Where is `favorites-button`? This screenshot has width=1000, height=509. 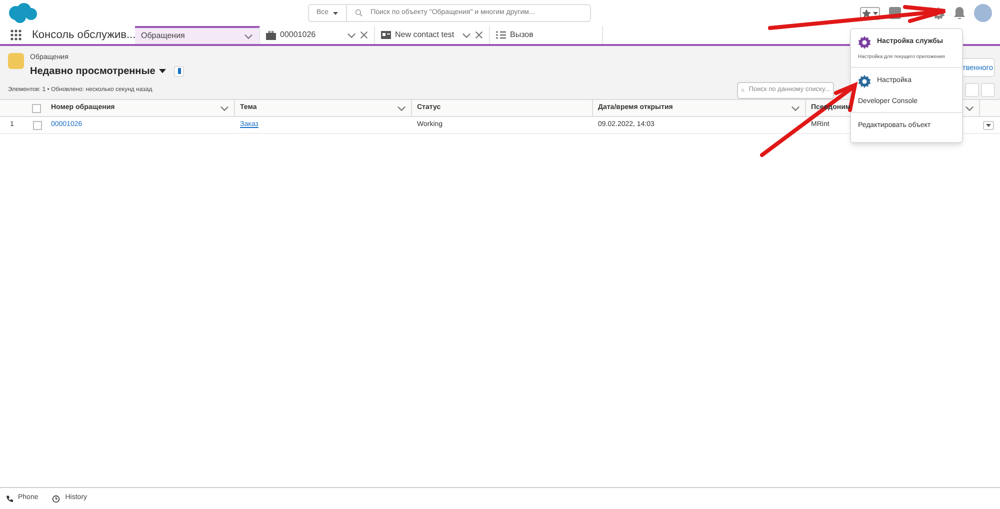 favorites-button is located at coordinates (870, 13).